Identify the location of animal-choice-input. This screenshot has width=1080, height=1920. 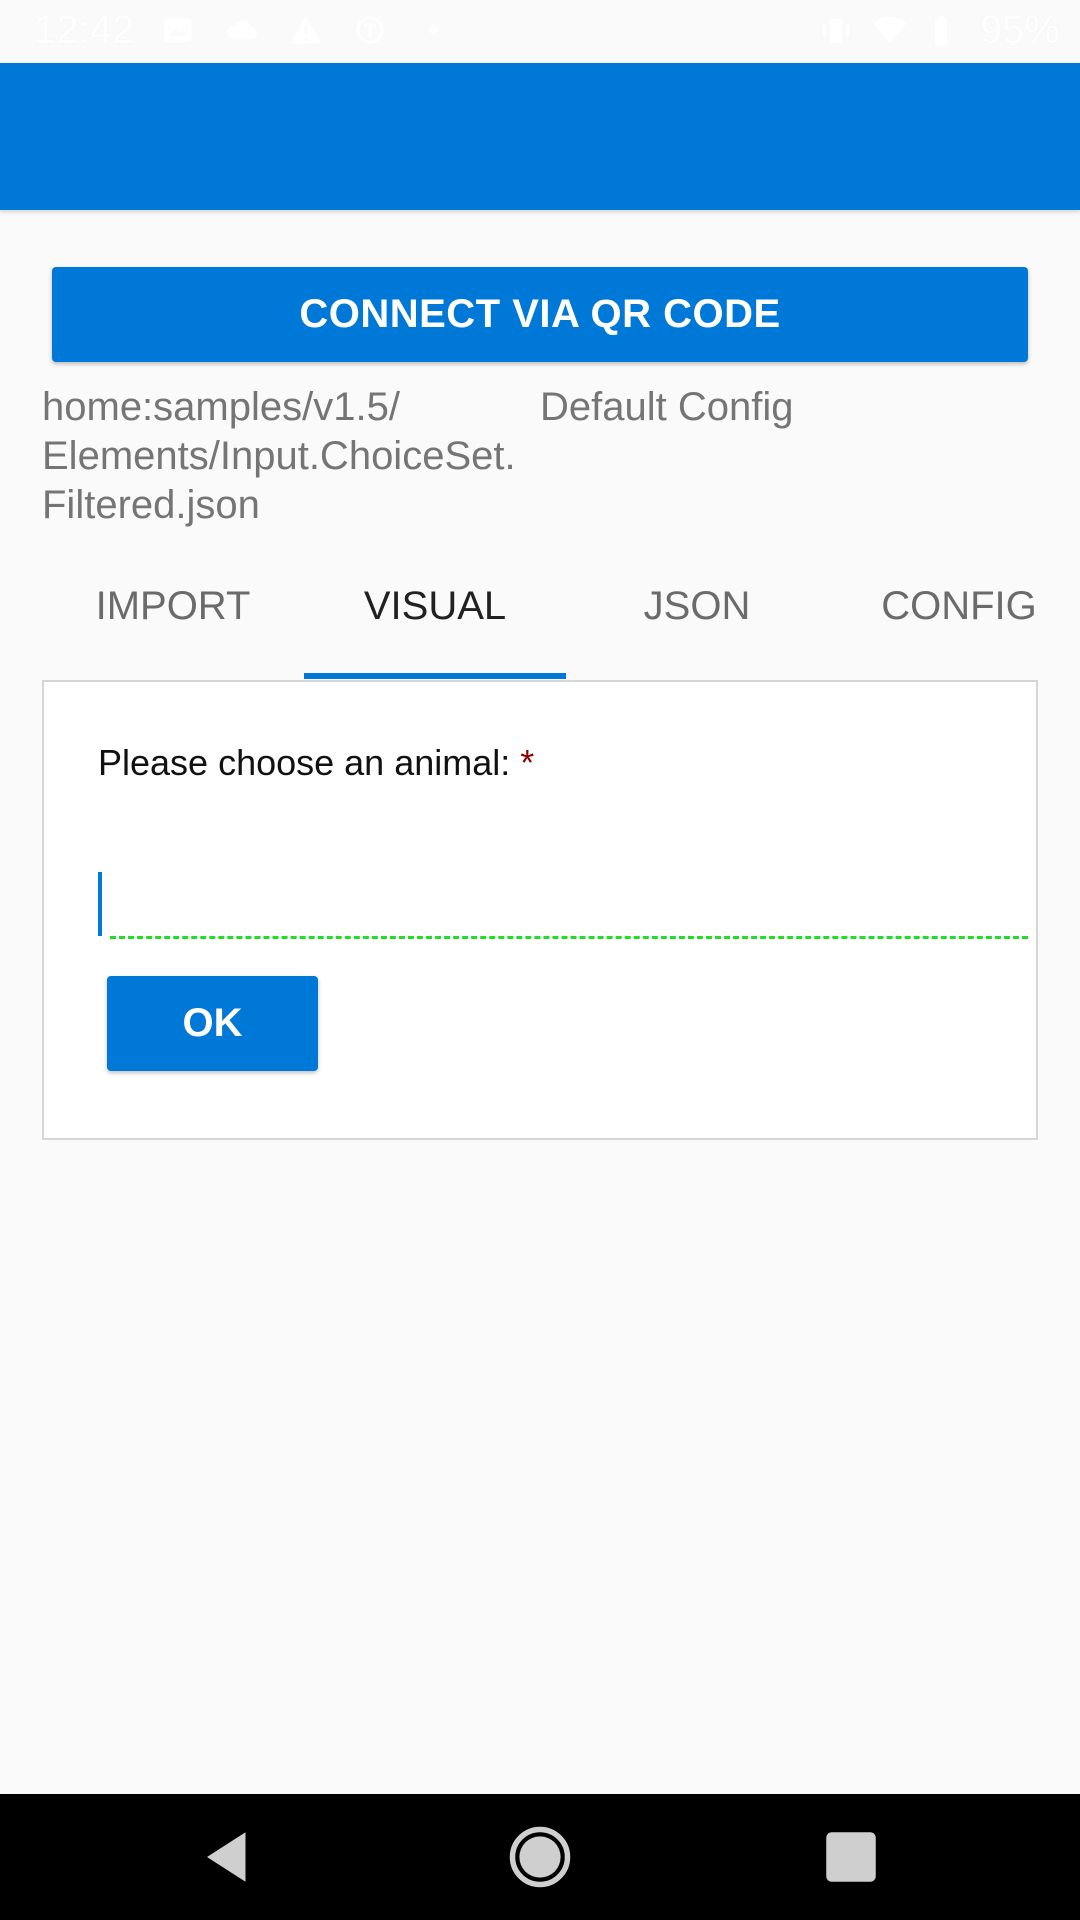
(563, 906).